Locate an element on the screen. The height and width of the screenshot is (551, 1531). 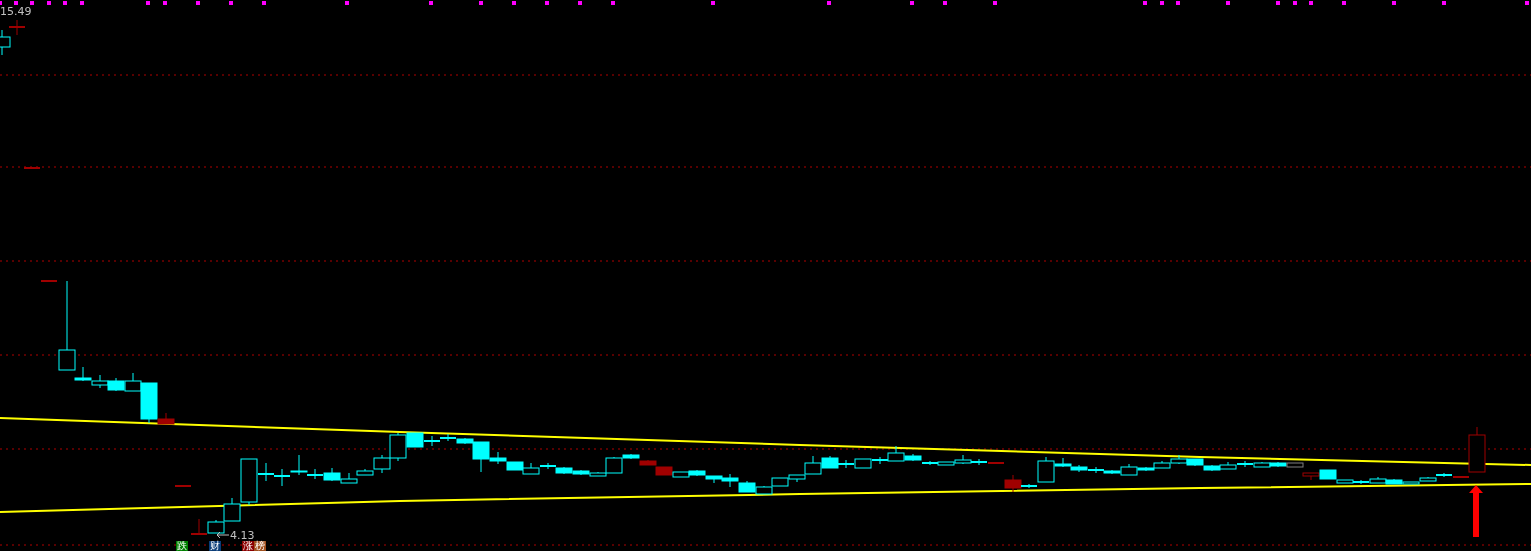
arrow-icon is located at coordinates (223, 535).